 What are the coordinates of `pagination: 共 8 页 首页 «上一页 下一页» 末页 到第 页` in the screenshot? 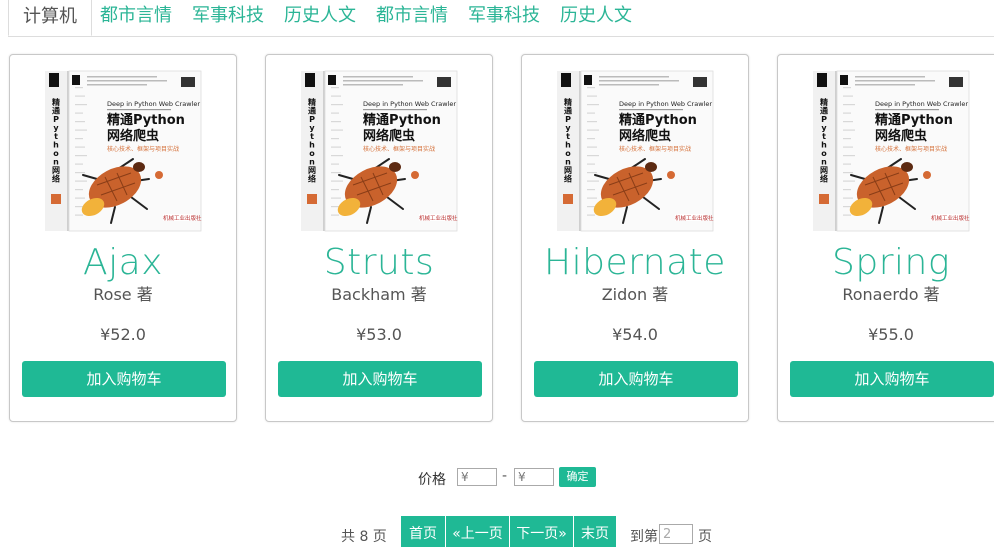 It's located at (497, 531).